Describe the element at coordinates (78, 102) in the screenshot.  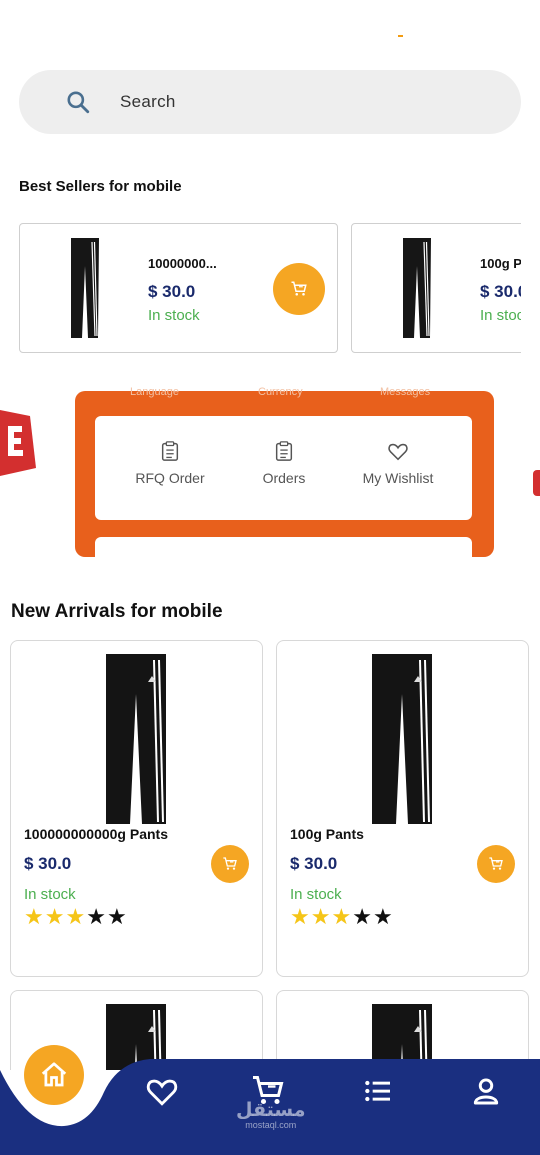
I see `search-icon` at that location.